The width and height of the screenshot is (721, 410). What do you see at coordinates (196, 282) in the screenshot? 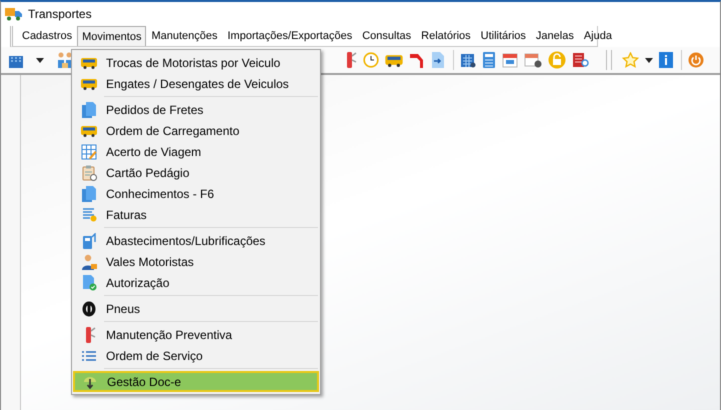
I see `menu-item: Autorização` at bounding box center [196, 282].